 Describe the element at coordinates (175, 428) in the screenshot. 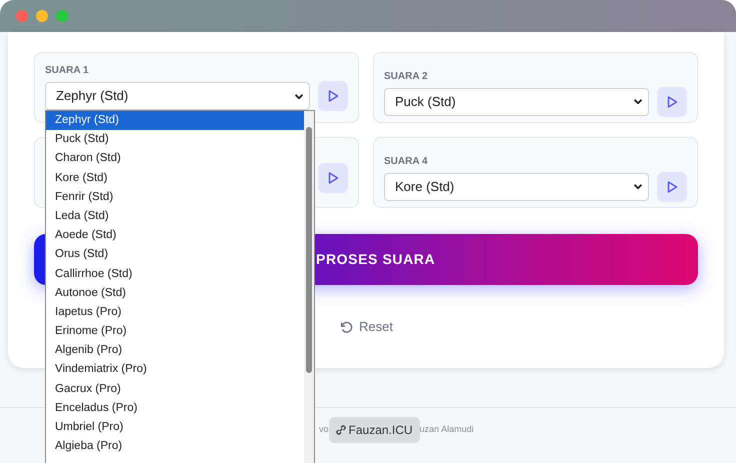

I see `dropdown-option: Umbriel (Pro)` at that location.